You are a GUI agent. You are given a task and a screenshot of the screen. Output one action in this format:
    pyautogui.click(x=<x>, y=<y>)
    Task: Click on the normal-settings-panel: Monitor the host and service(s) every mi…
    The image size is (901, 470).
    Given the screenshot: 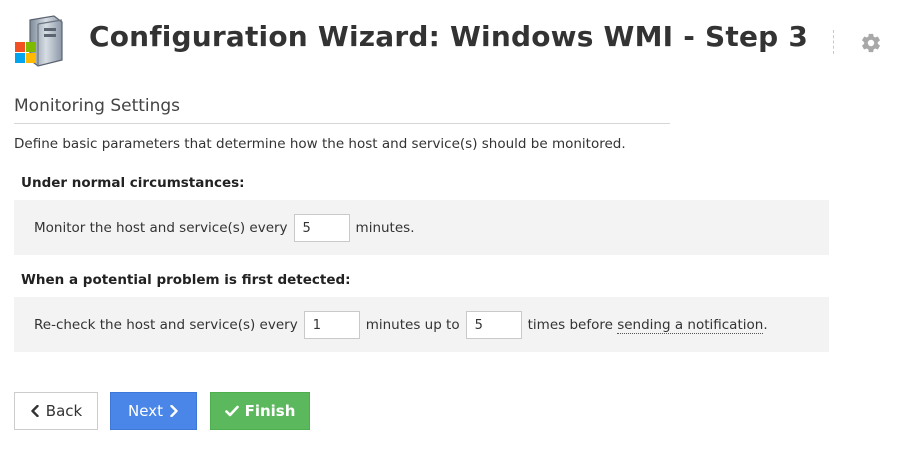 What is the action you would take?
    pyautogui.click(x=421, y=227)
    